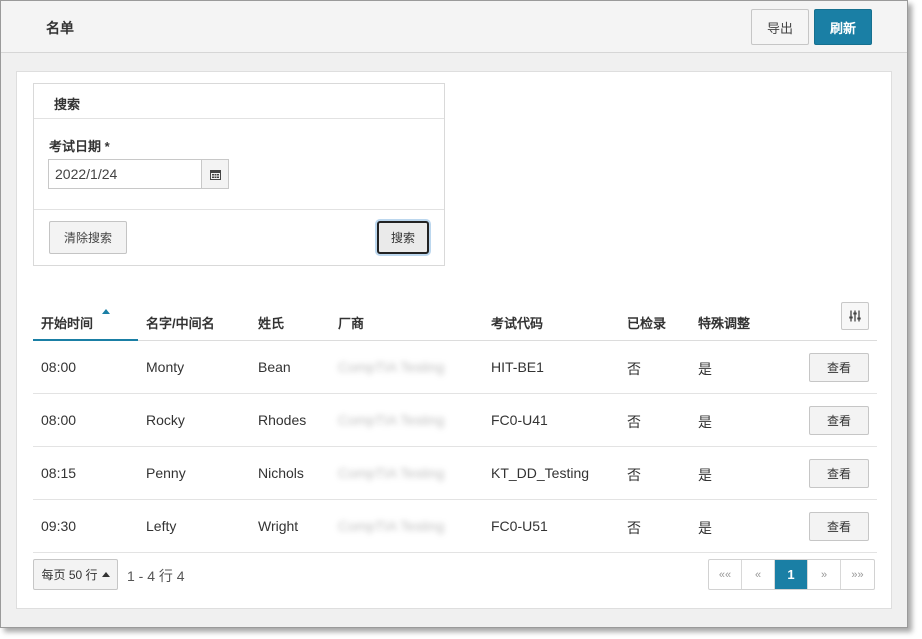 The height and width of the screenshot is (639, 922). Describe the element at coordinates (454, 27) in the screenshot. I see `page-header: 名单 导出 刷新` at that location.